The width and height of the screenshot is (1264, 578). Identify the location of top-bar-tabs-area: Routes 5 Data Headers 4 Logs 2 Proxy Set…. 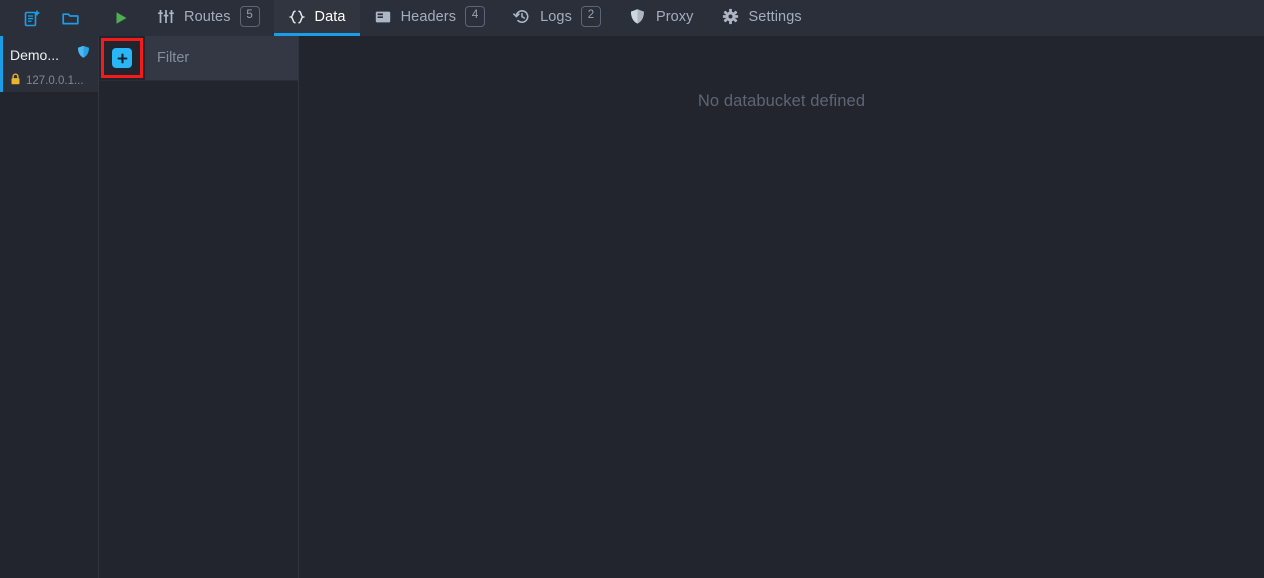
(681, 18).